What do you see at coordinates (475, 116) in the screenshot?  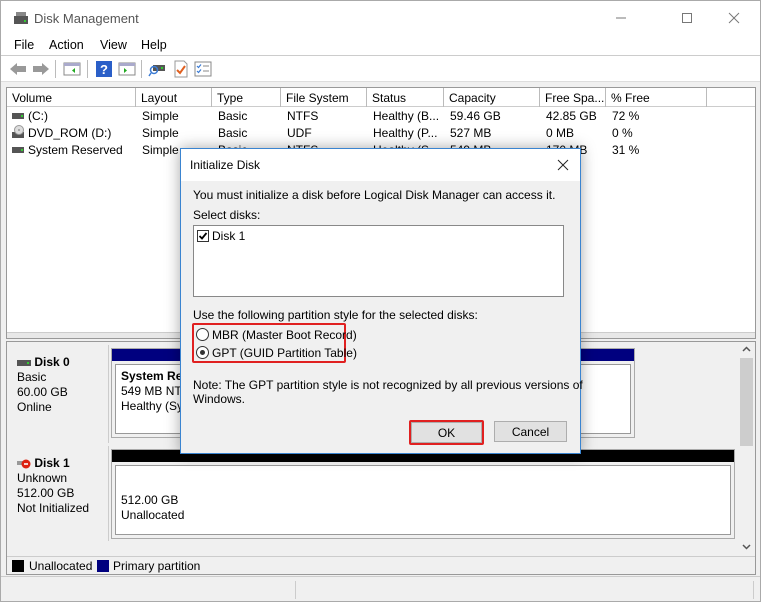 I see `volume-capacity: 59.46 GB` at bounding box center [475, 116].